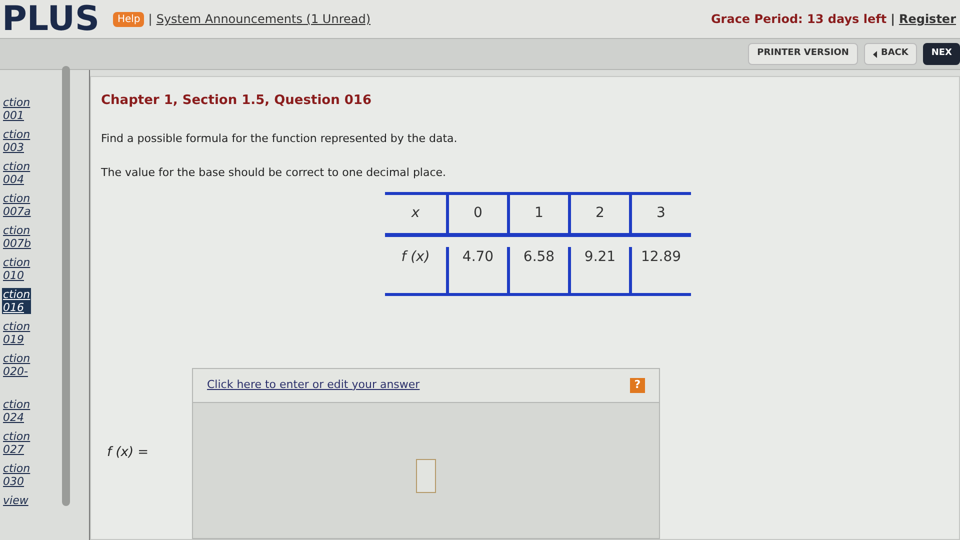 This screenshot has height=540, width=960. What do you see at coordinates (661, 213) in the screenshot?
I see `table-cell-text: 3` at bounding box center [661, 213].